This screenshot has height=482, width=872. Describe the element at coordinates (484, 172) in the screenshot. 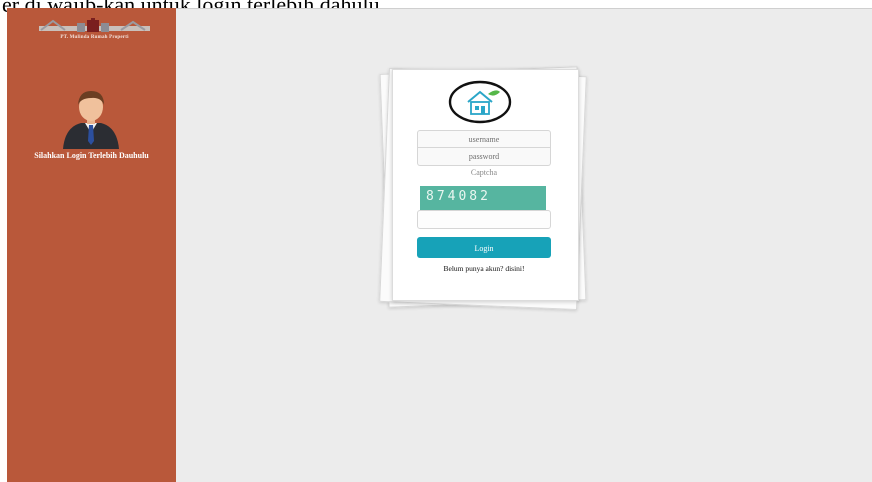

I see `captcha-label: Captcha` at that location.